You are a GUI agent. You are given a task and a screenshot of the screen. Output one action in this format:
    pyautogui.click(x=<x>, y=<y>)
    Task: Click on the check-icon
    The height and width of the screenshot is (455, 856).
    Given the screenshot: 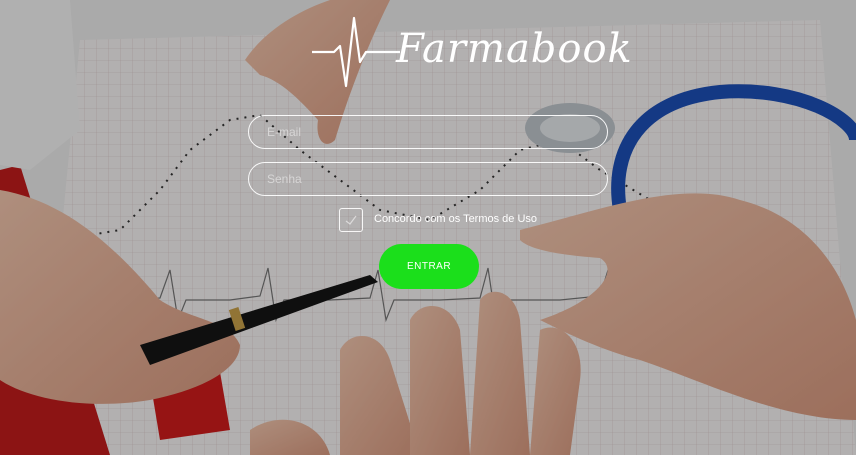 What is the action you would take?
    pyautogui.click(x=351, y=220)
    